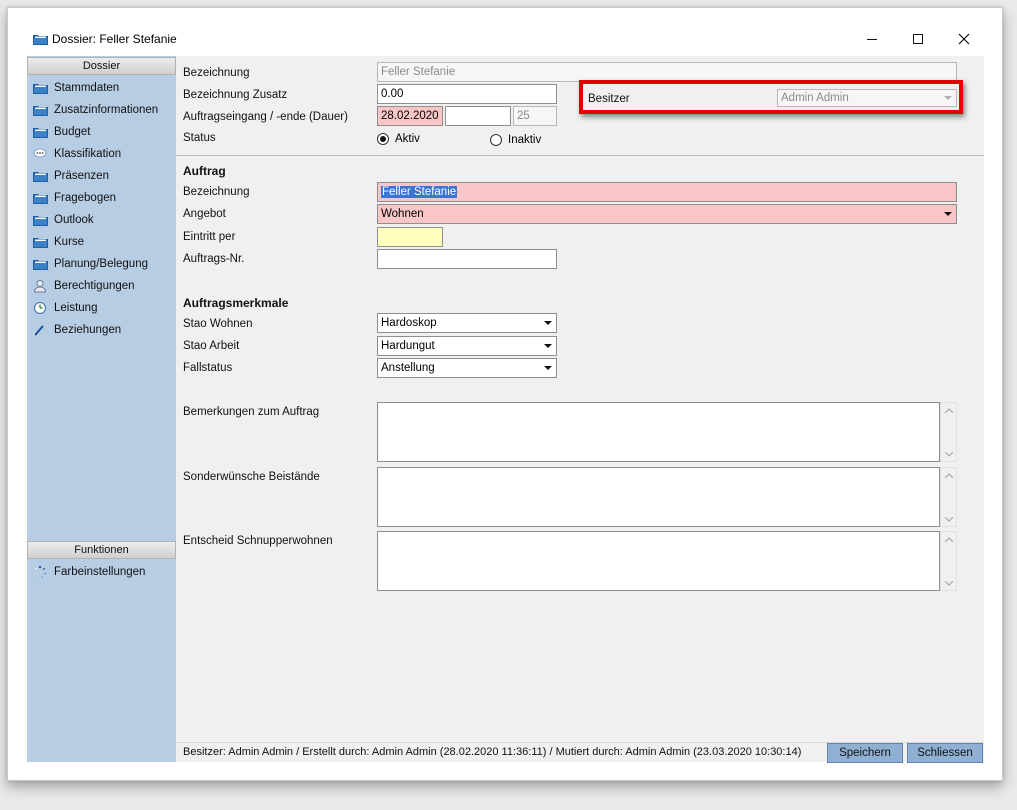 This screenshot has height=810, width=1017. What do you see at coordinates (101, 264) in the screenshot?
I see `sidebar-item-label: Planung/Belegung` at bounding box center [101, 264].